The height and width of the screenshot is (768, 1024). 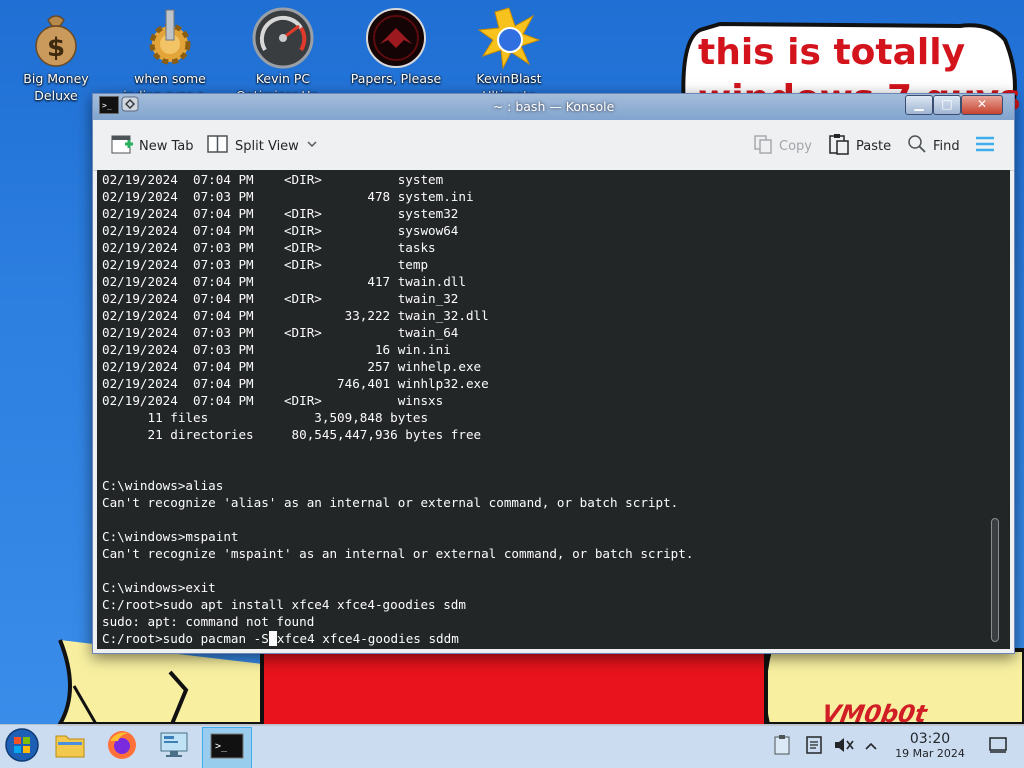 What do you see at coordinates (284, 281) in the screenshot?
I see `terminal-line: 02/19/2024 07:04 PM 417 twain.dll` at bounding box center [284, 281].